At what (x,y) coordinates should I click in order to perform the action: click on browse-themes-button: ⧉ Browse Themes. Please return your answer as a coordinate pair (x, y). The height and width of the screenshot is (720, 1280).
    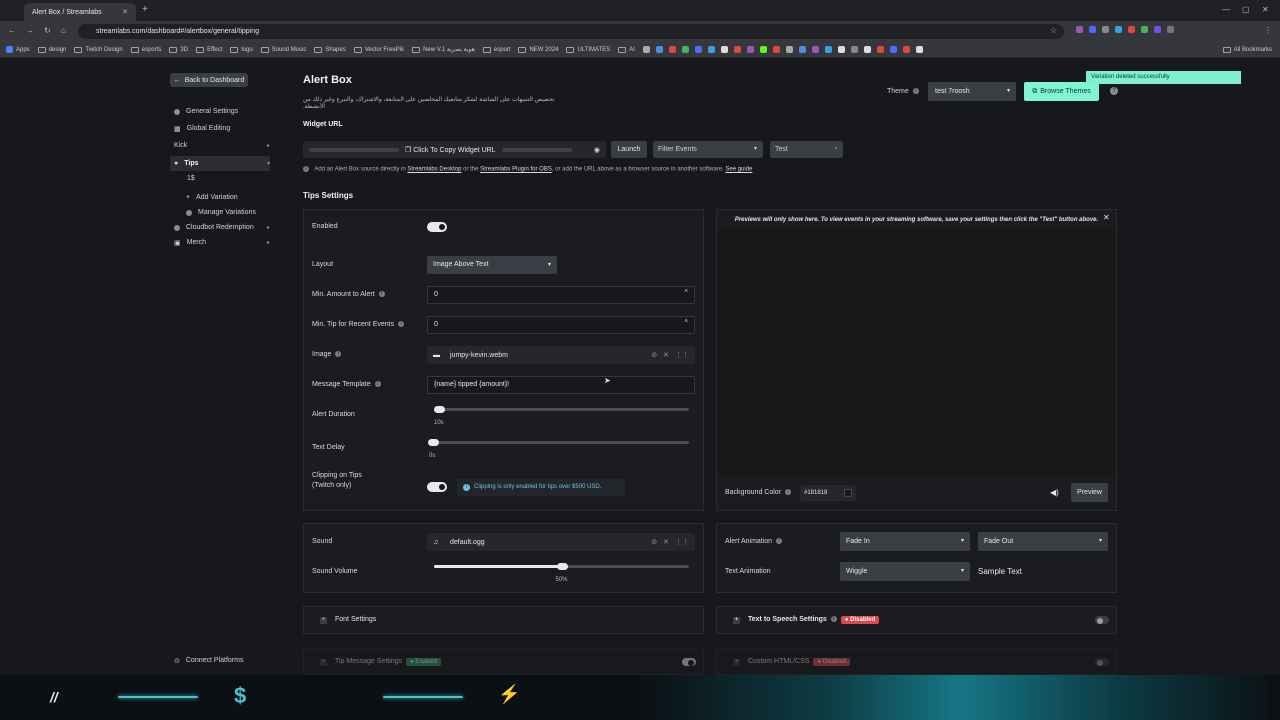
    Looking at the image, I should click on (1061, 91).